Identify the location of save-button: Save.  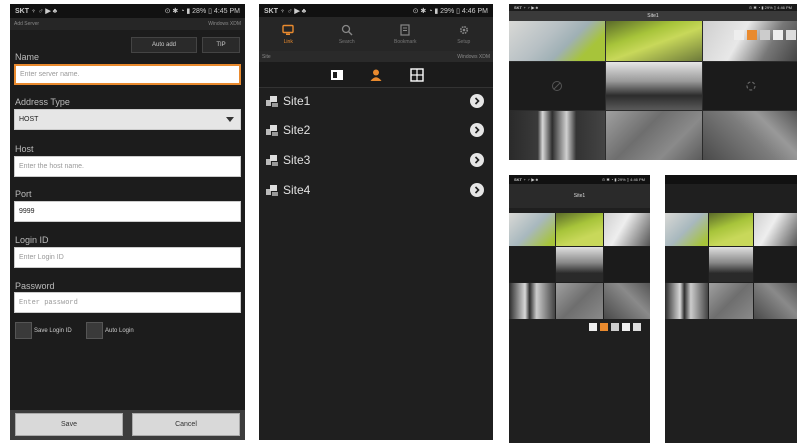
(69, 424).